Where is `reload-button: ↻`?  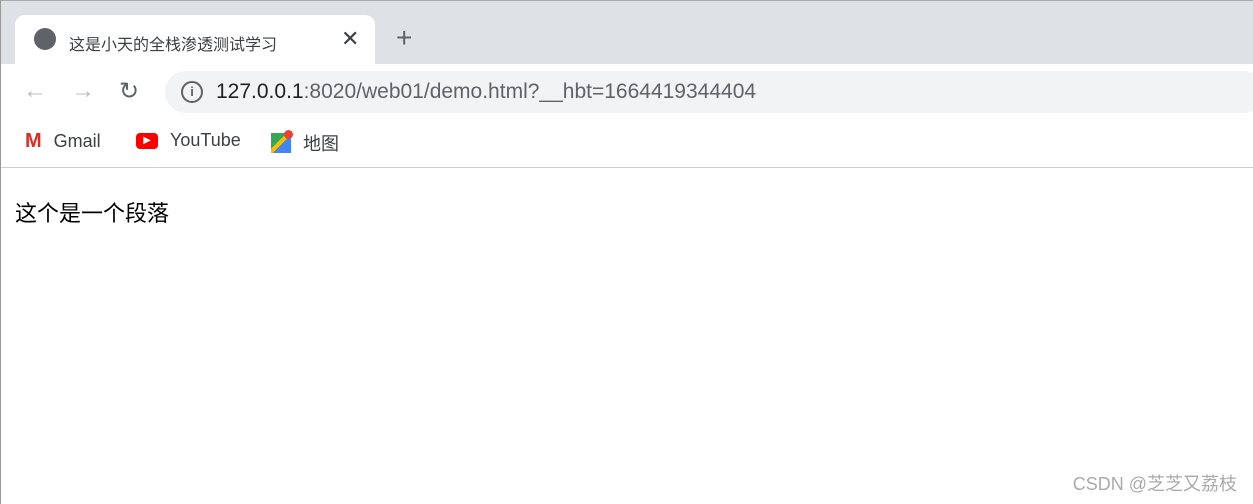 reload-button: ↻ is located at coordinates (129, 91).